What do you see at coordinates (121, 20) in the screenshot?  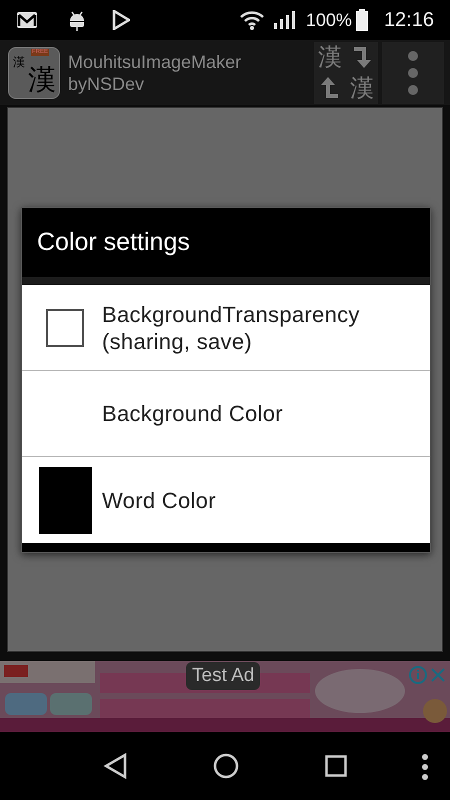 I see `play-store-icon` at bounding box center [121, 20].